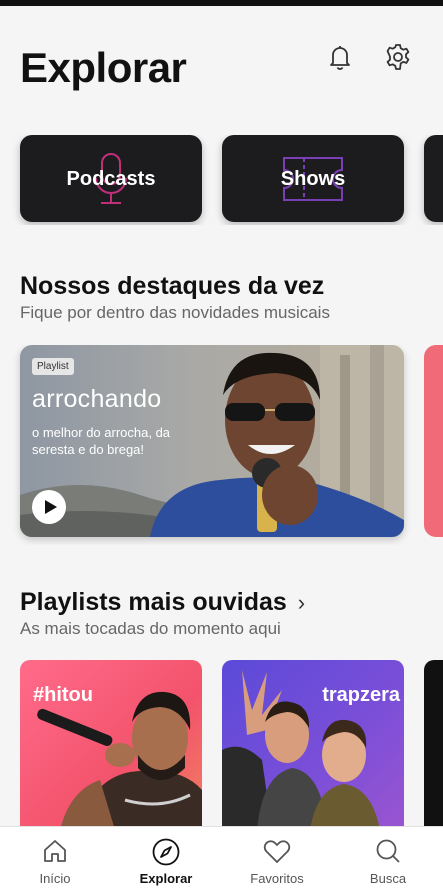 This screenshot has height=893, width=443. What do you see at coordinates (398, 57) in the screenshot?
I see `gear-icon` at bounding box center [398, 57].